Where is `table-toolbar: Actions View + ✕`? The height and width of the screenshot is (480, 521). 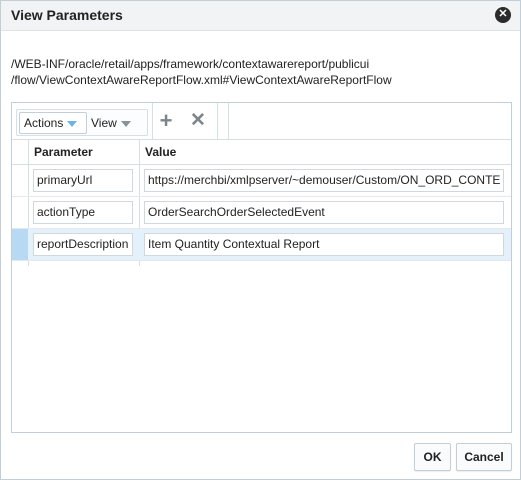 table-toolbar: Actions View + ✕ is located at coordinates (261, 121).